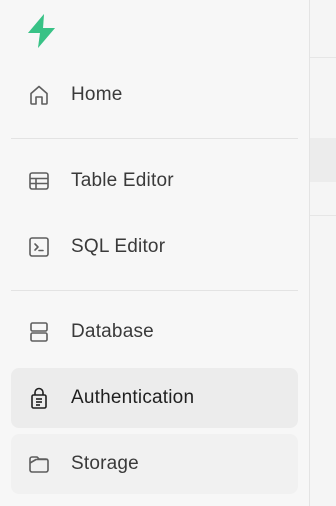 The image size is (336, 506). I want to click on sidebar-item-label: Authentication, so click(133, 397).